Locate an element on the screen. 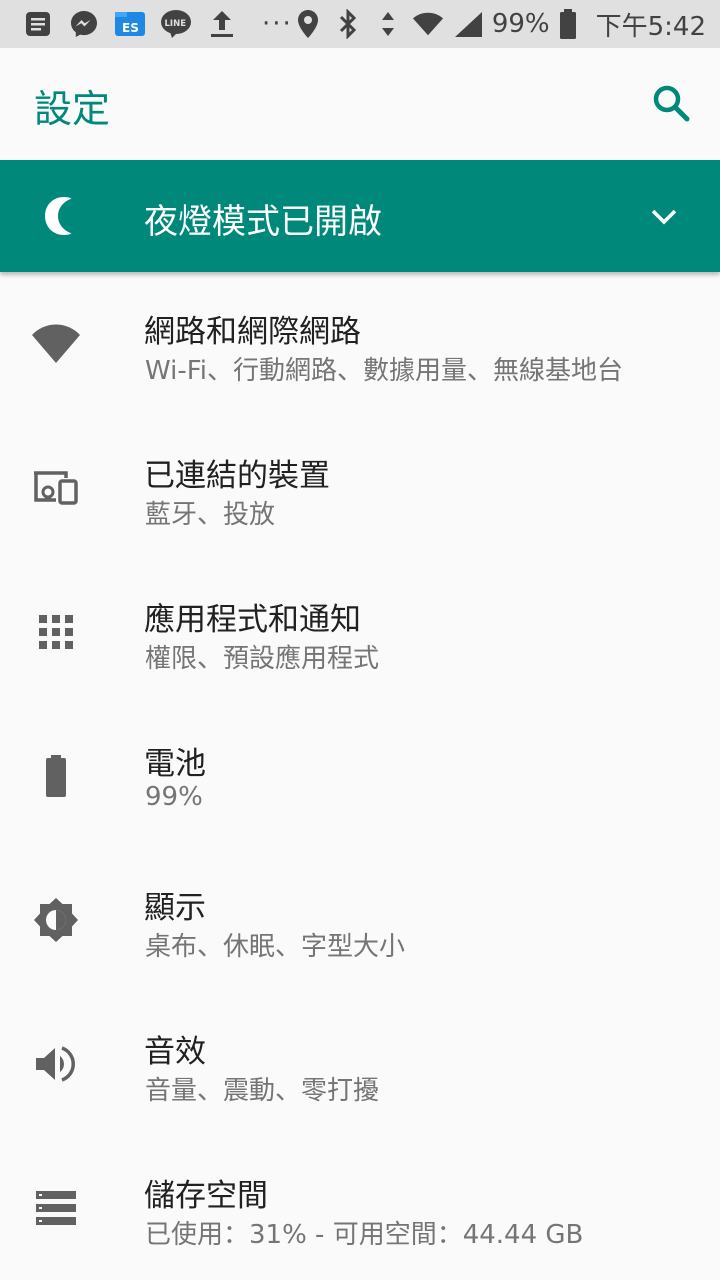 The width and height of the screenshot is (720, 1280). settings-item-apps: 應用程式和通知 權限、預設應用程式 is located at coordinates (360, 632).